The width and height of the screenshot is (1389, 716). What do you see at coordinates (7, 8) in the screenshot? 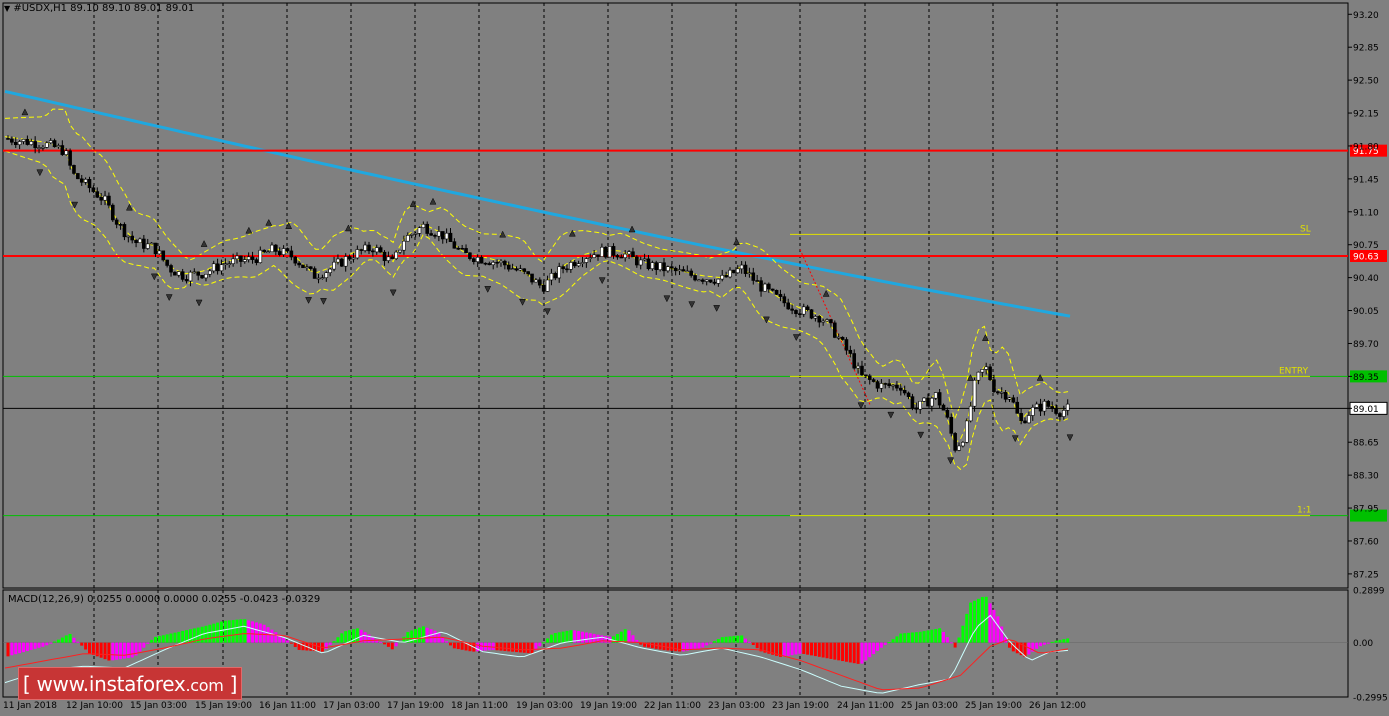
I see `collapse-arrow-icon: ▼` at bounding box center [7, 8].